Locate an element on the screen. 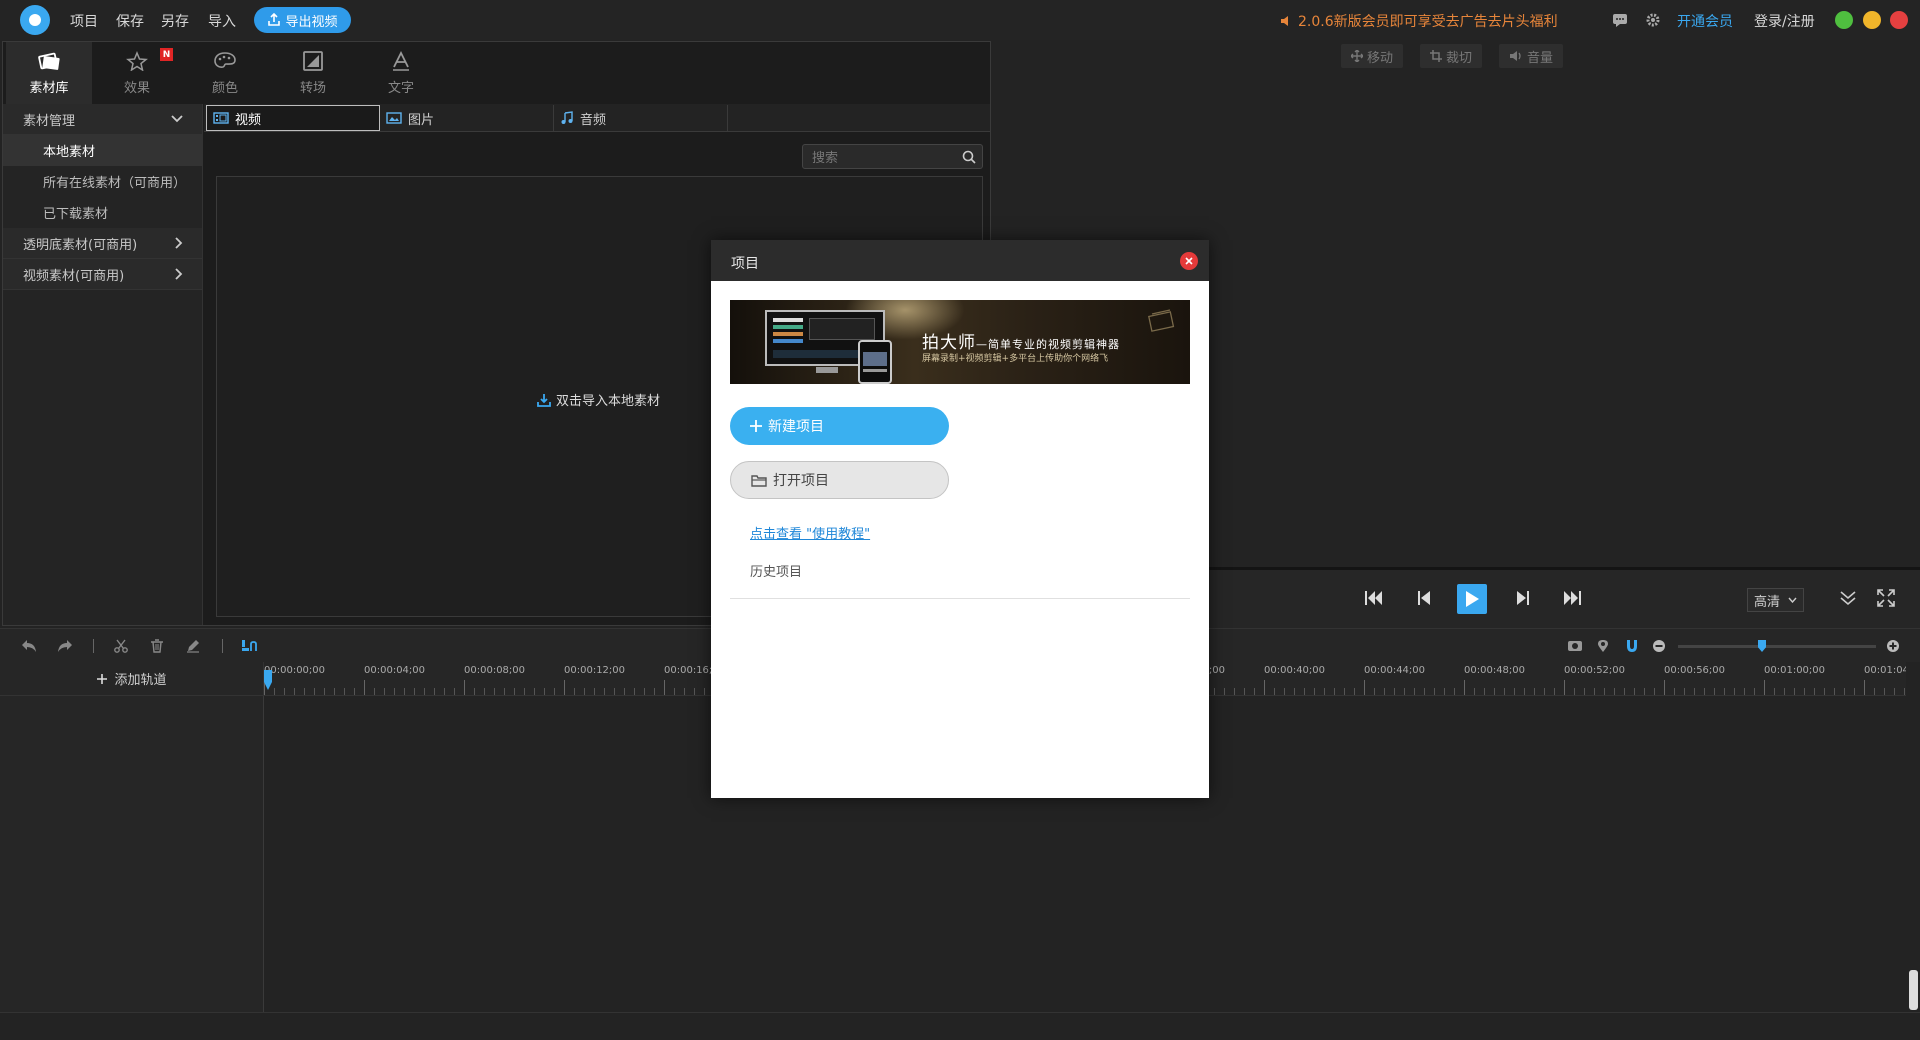 The height and width of the screenshot is (1040, 1920). dialog-close-button is located at coordinates (1189, 261).